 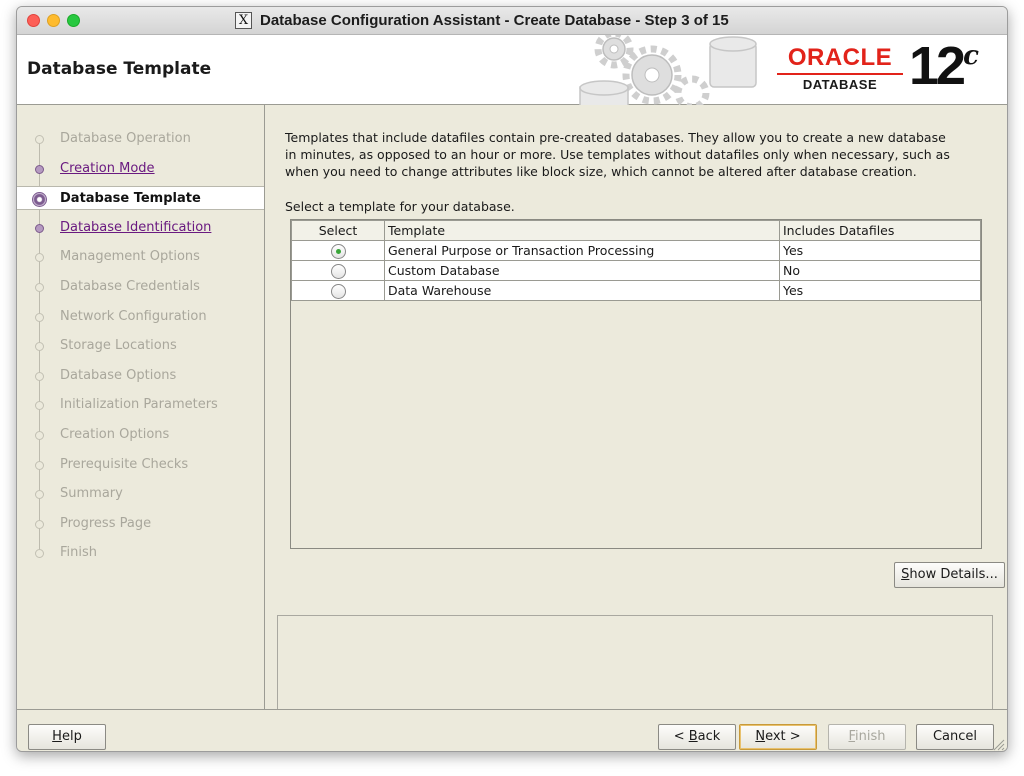 What do you see at coordinates (512, 70) in the screenshot?
I see `header-banner: Database Template ORACLE DATABASE 12c` at bounding box center [512, 70].